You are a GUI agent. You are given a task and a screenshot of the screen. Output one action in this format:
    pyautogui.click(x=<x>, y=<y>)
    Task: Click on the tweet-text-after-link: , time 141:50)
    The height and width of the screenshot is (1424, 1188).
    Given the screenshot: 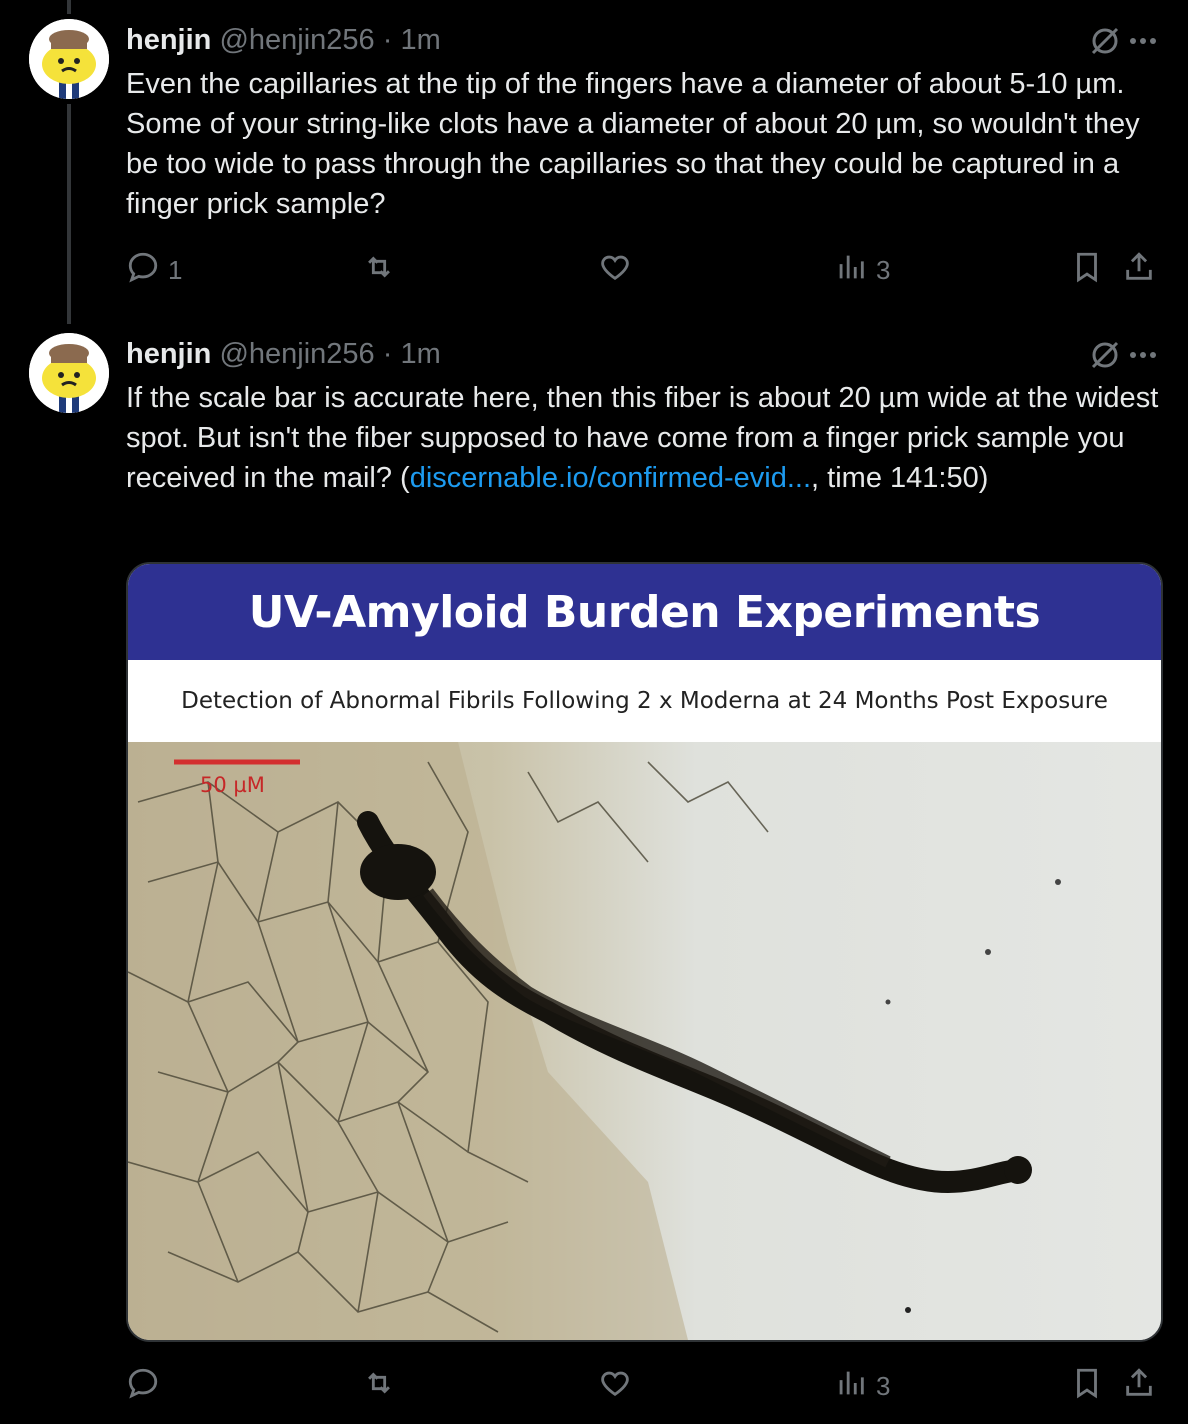 What is the action you would take?
    pyautogui.click(x=900, y=478)
    